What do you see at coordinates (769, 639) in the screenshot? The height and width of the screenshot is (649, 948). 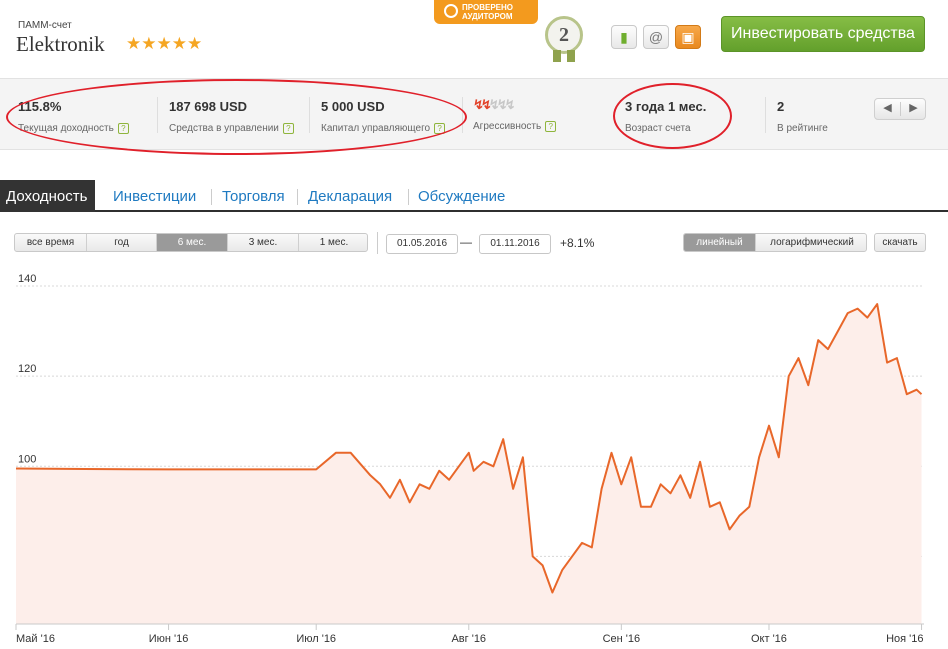 I see `x-tick-label: Окт '16` at bounding box center [769, 639].